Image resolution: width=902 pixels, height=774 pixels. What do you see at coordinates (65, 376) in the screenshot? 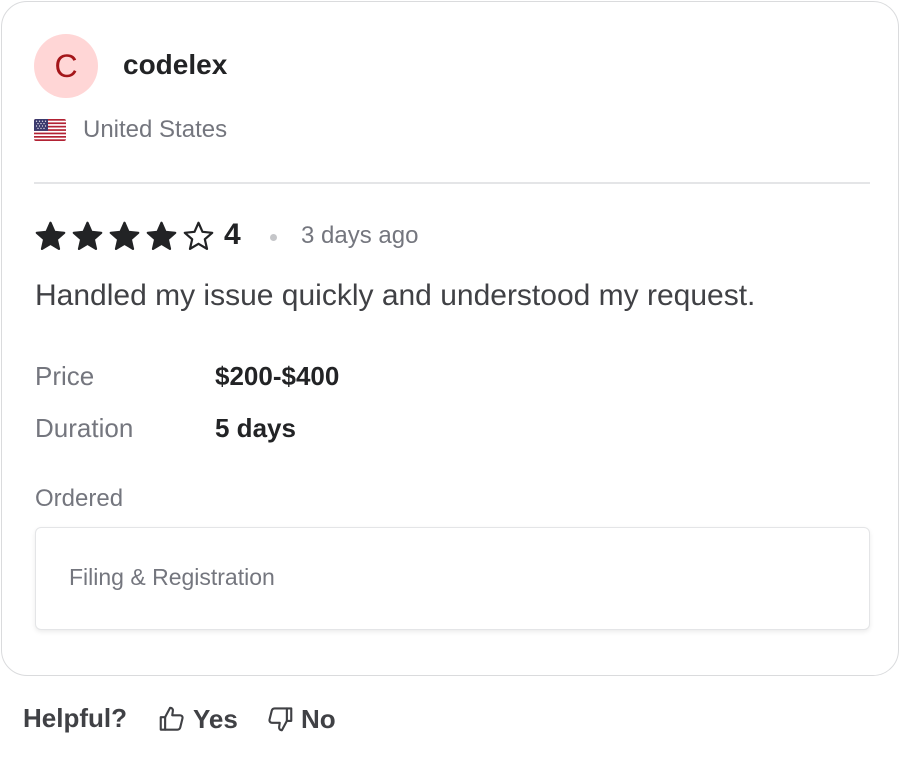
I see `price-label: Price` at bounding box center [65, 376].